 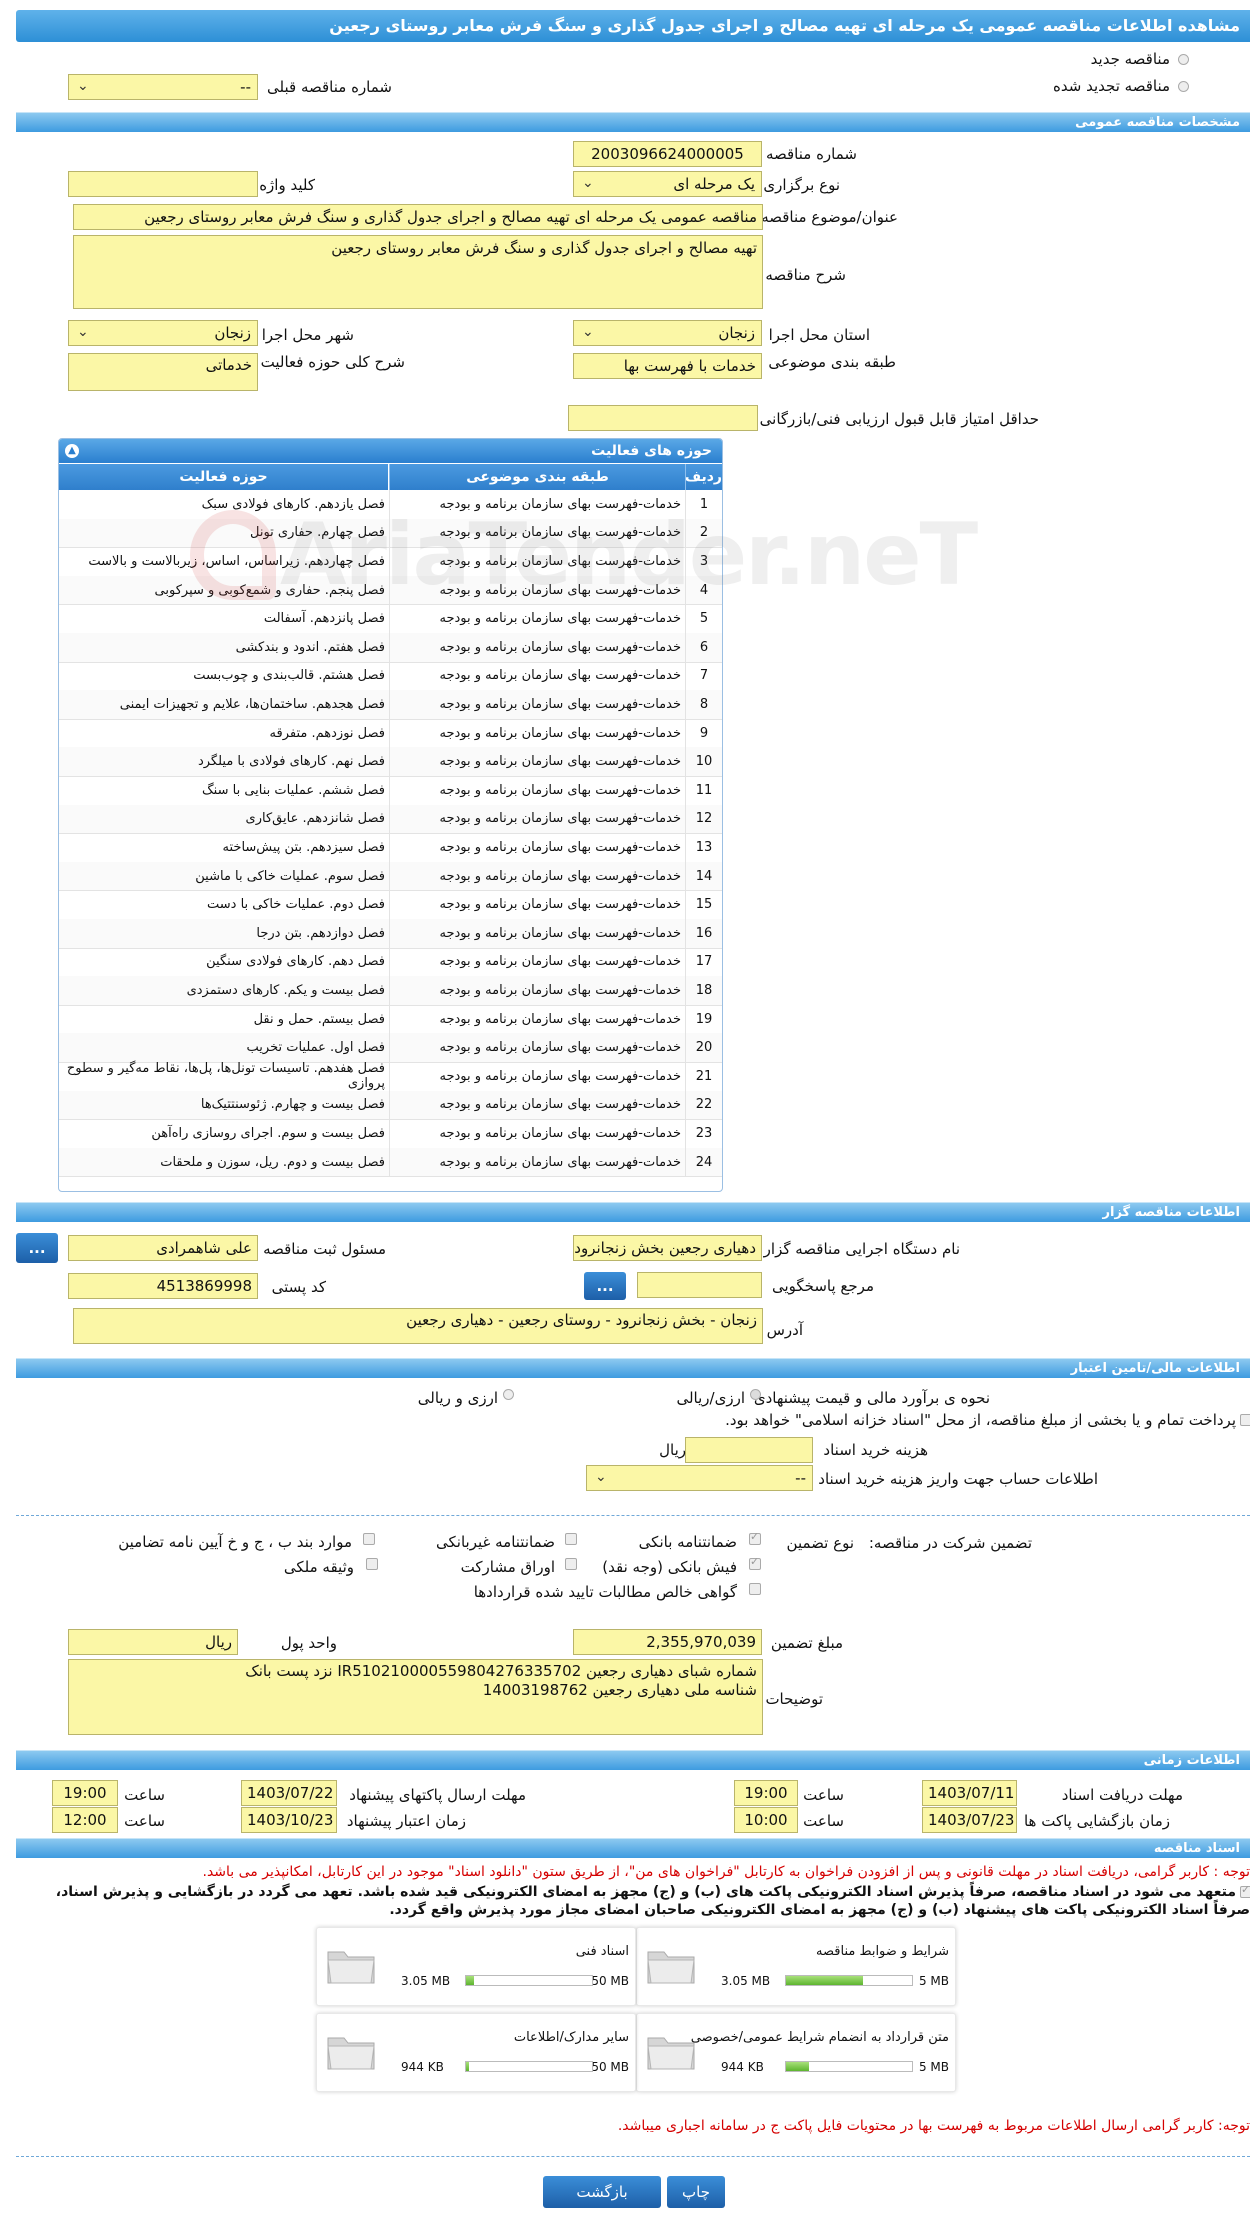 What do you see at coordinates (610, 2067) in the screenshot?
I see `document-max-size: 50 MB` at bounding box center [610, 2067].